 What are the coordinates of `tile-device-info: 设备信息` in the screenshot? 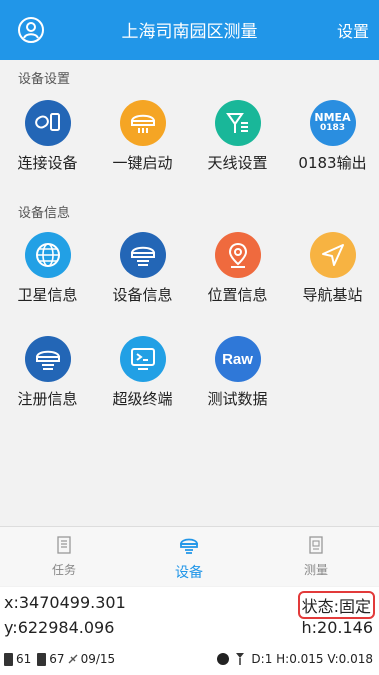 It's located at (142, 268).